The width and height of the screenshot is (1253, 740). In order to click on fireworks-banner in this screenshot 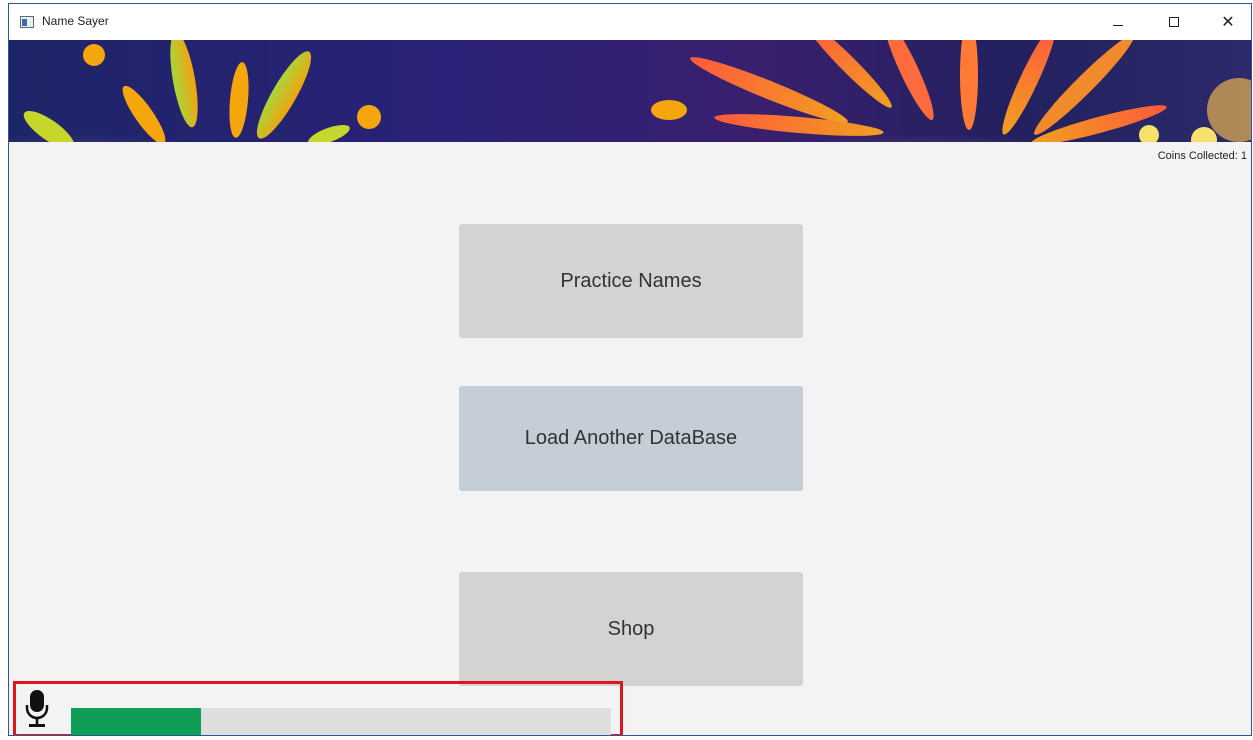, I will do `click(630, 91)`.